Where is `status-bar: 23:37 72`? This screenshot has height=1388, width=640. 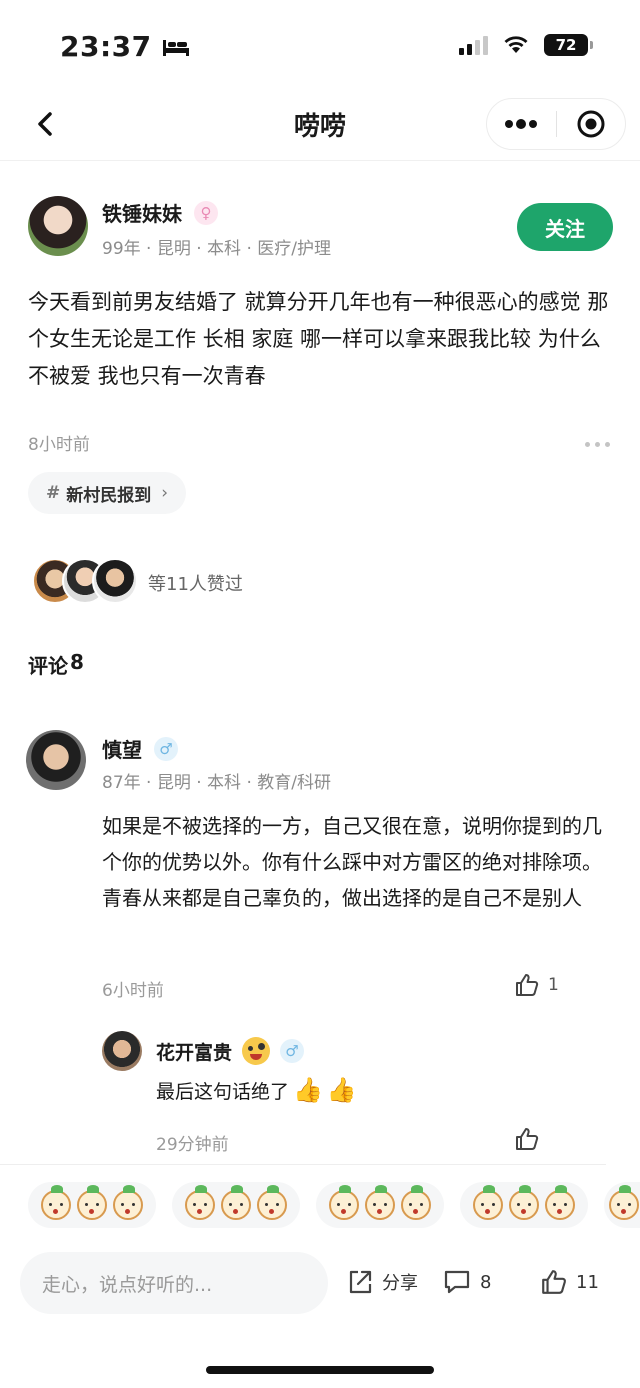 status-bar: 23:37 72 is located at coordinates (320, 46).